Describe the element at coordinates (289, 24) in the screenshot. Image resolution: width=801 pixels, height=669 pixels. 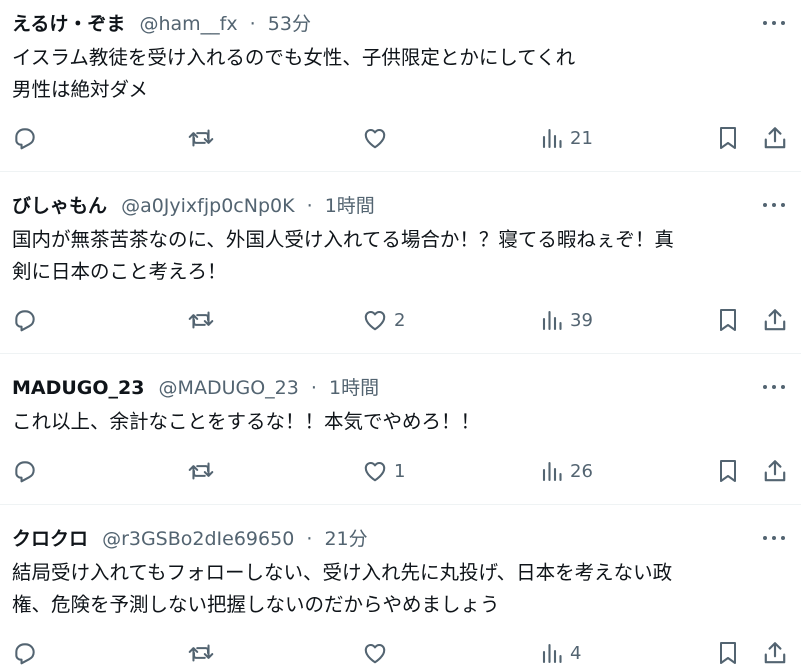
I see `timestamp: 53分` at that location.